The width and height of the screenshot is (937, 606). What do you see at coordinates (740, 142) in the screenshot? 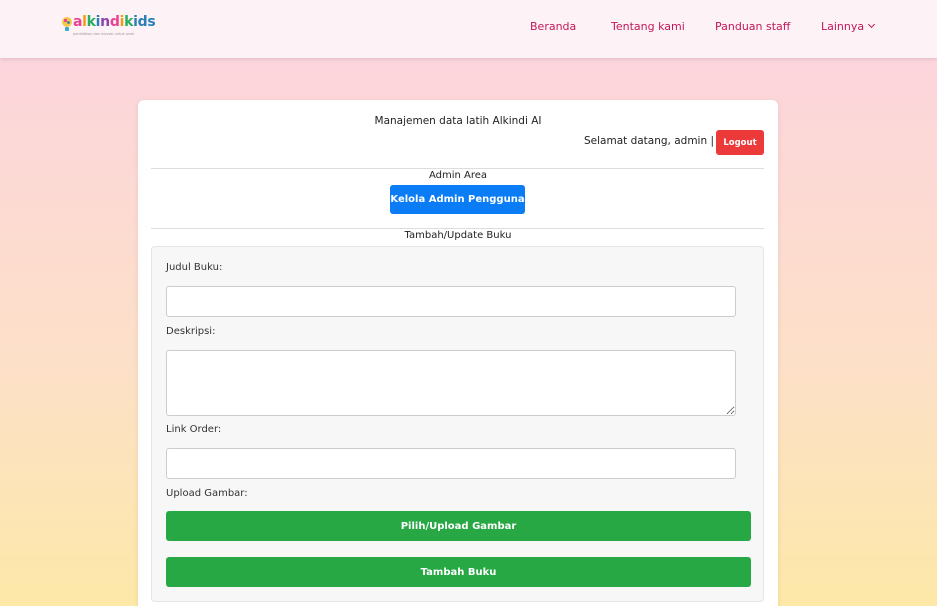
I see `logout-button: Logout` at bounding box center [740, 142].